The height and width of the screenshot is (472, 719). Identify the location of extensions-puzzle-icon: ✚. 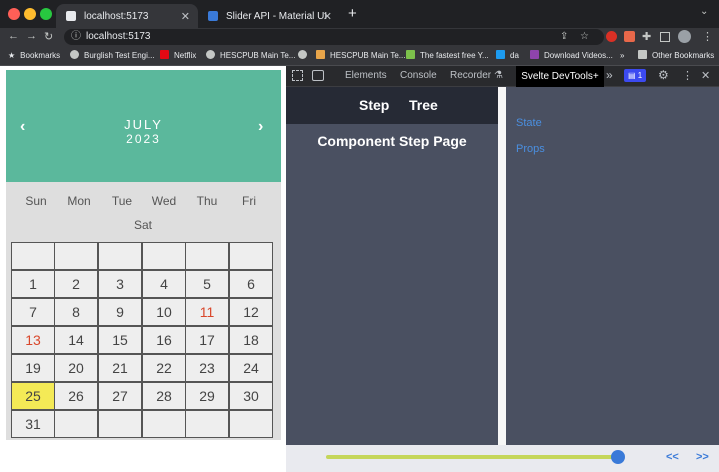
(646, 36).